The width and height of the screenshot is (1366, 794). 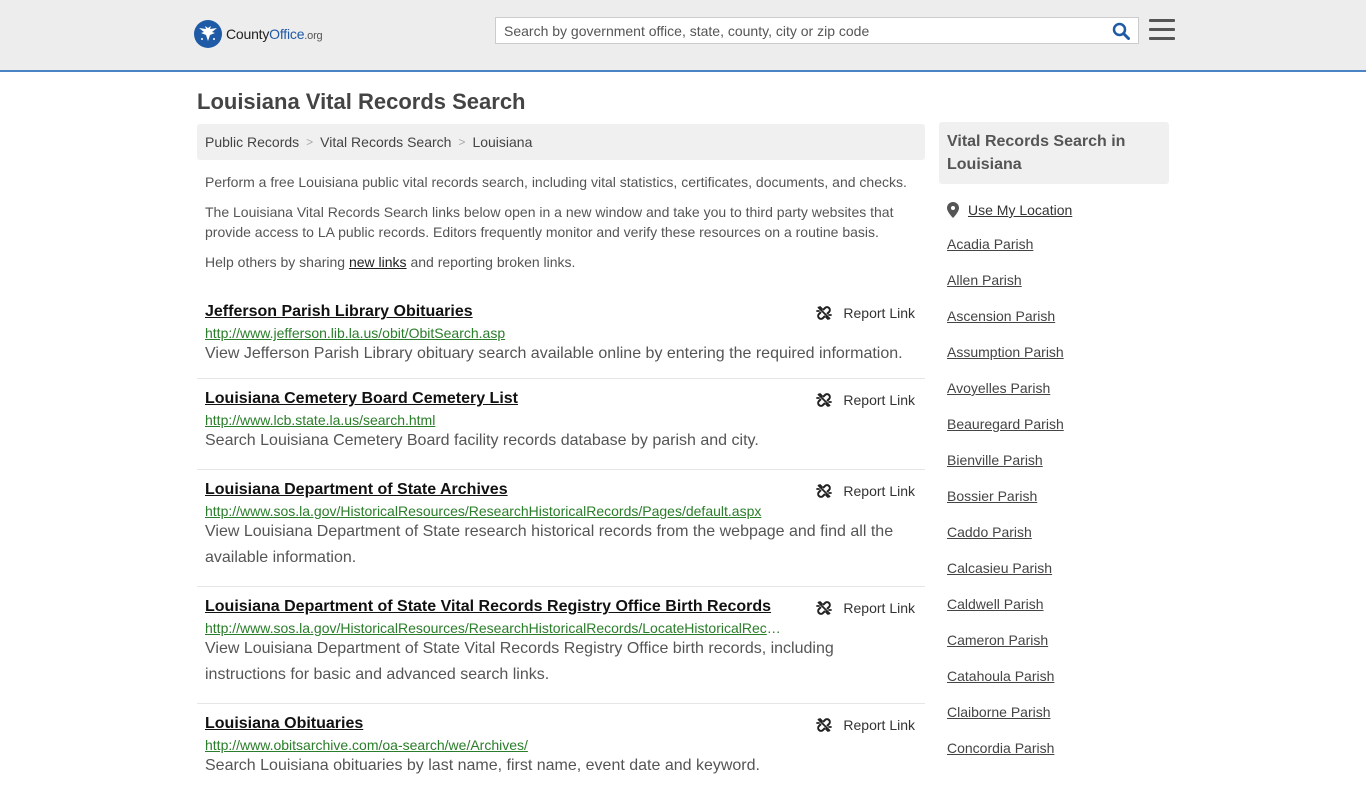 What do you see at coordinates (561, 304) in the screenshot?
I see `entry-title-link: Jefferson Parish Library Obituaries` at bounding box center [561, 304].